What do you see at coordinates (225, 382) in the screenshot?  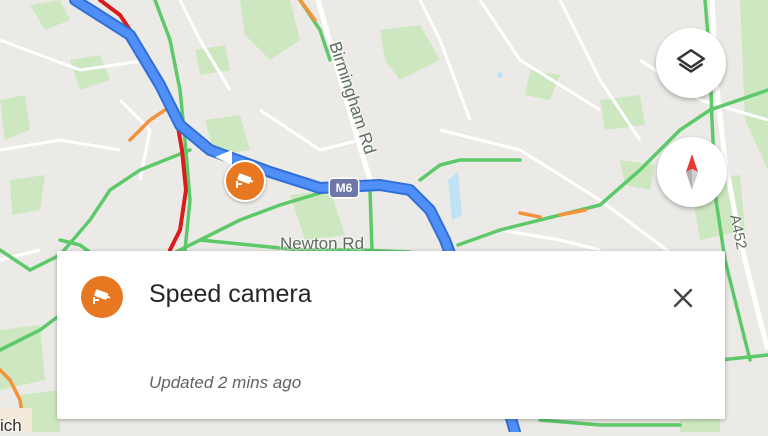 I see `card-updated-time: Updated 2 mins ago` at bounding box center [225, 382].